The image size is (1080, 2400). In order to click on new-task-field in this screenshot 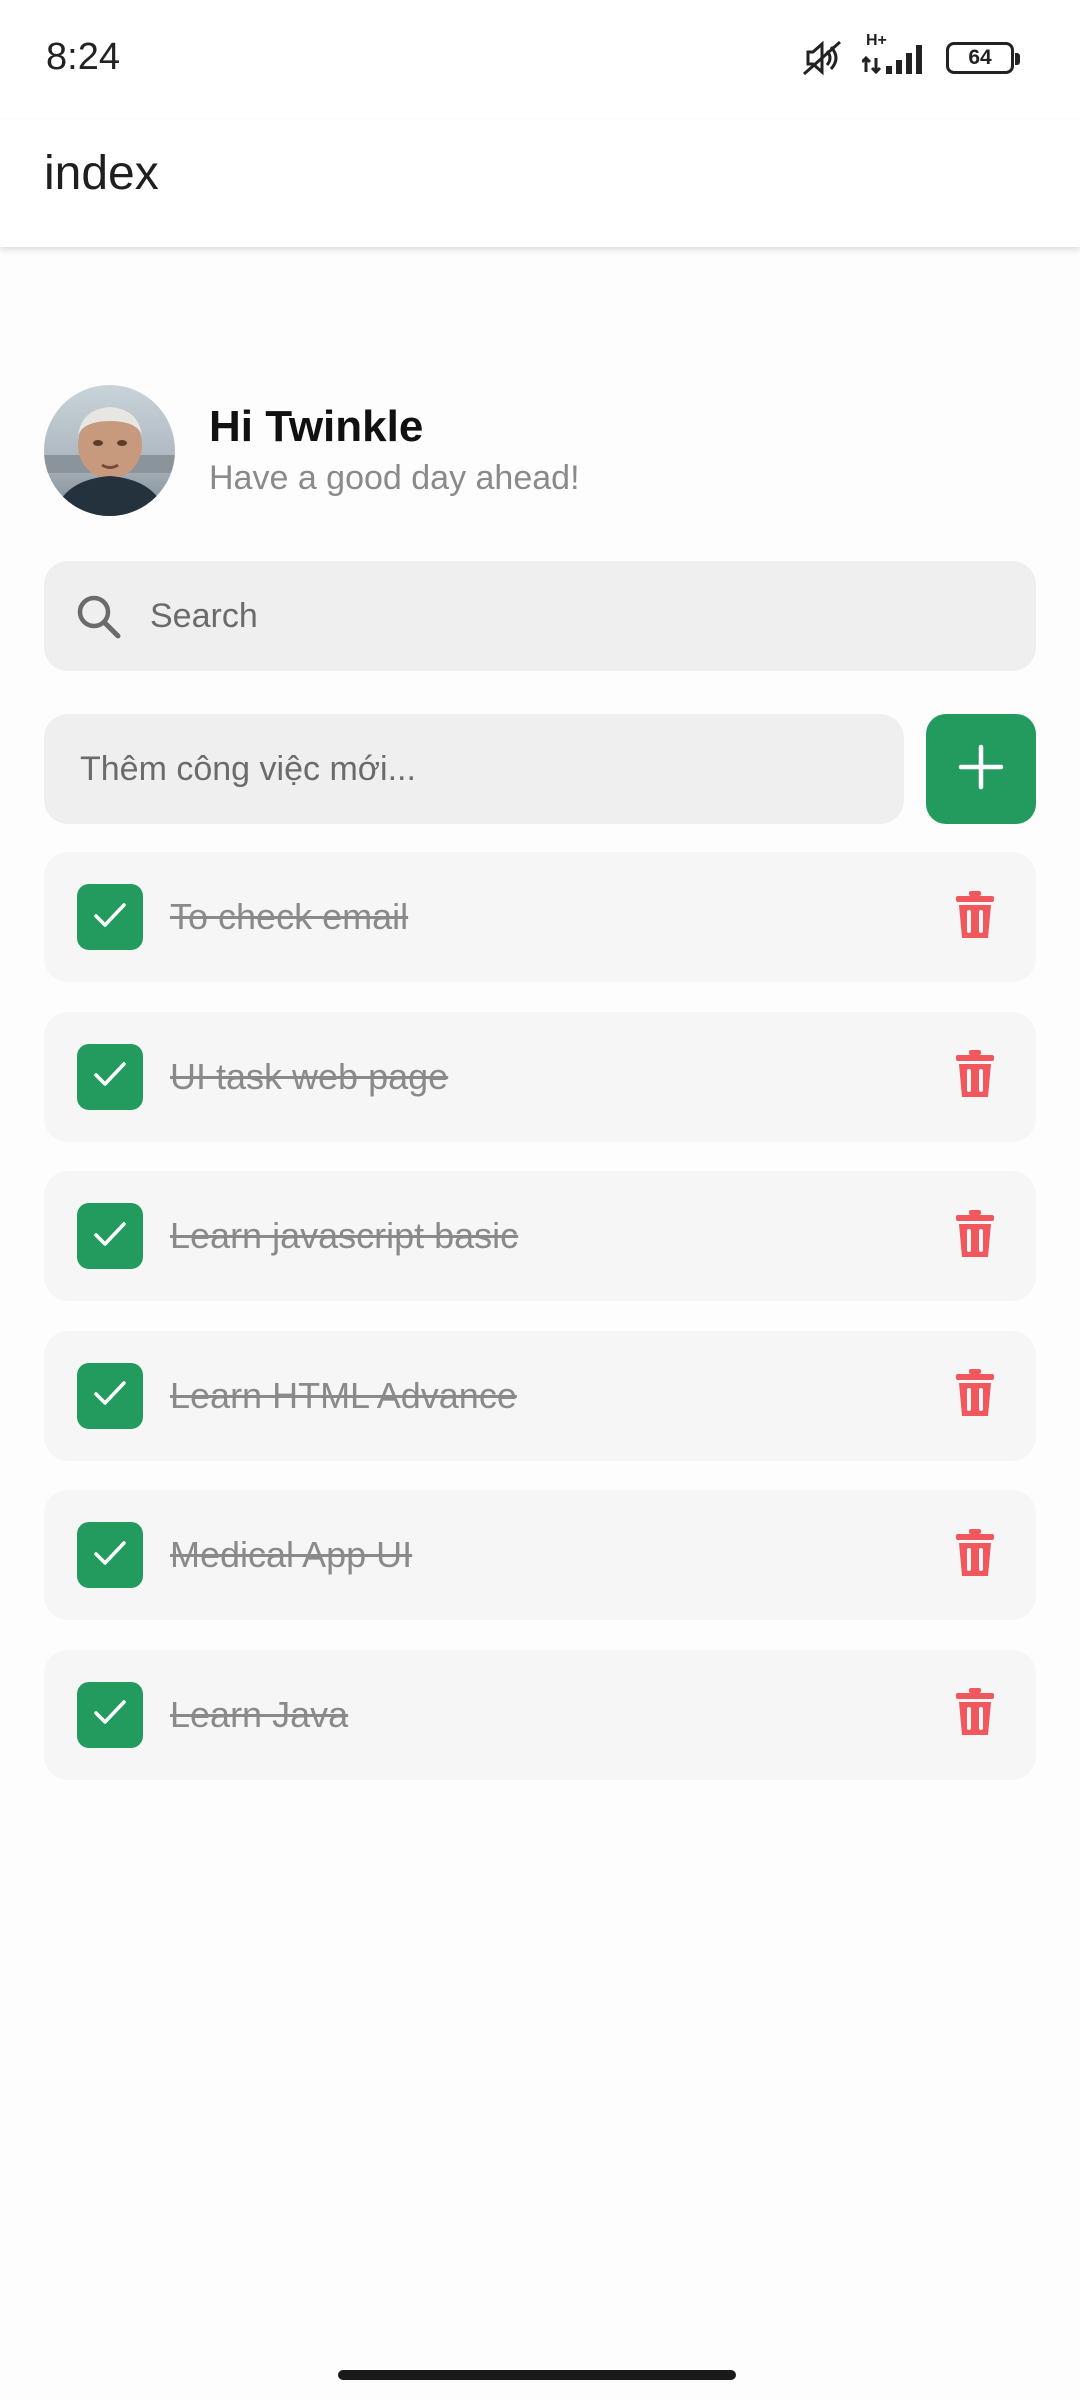, I will do `click(474, 769)`.